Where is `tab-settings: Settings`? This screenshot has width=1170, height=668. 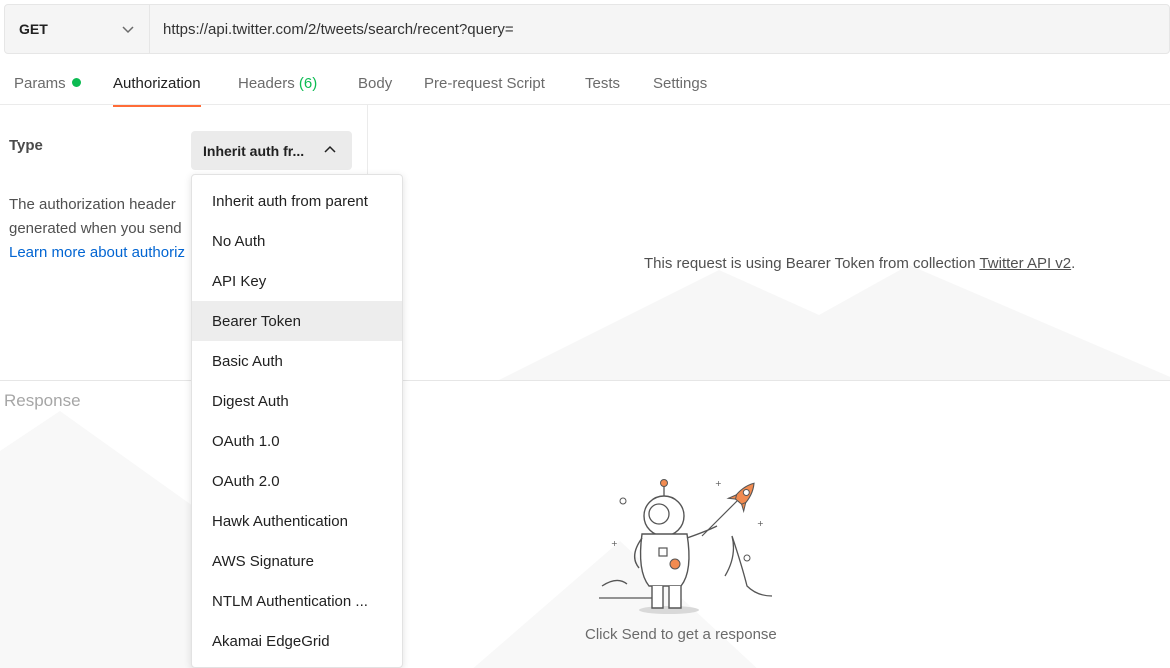 tab-settings: Settings is located at coordinates (680, 90).